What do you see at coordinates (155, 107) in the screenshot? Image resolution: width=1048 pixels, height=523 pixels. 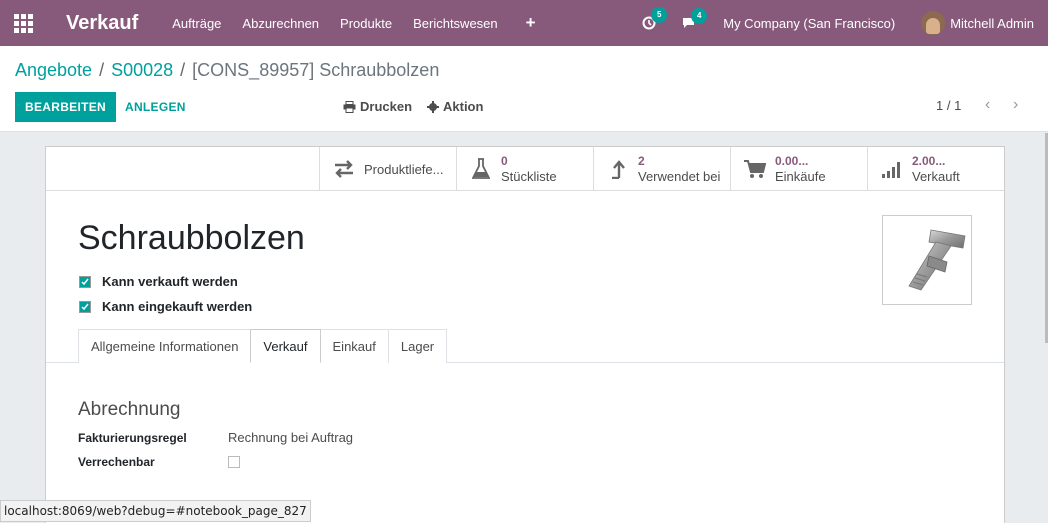 I see `create-button: ANLEGEN` at bounding box center [155, 107].